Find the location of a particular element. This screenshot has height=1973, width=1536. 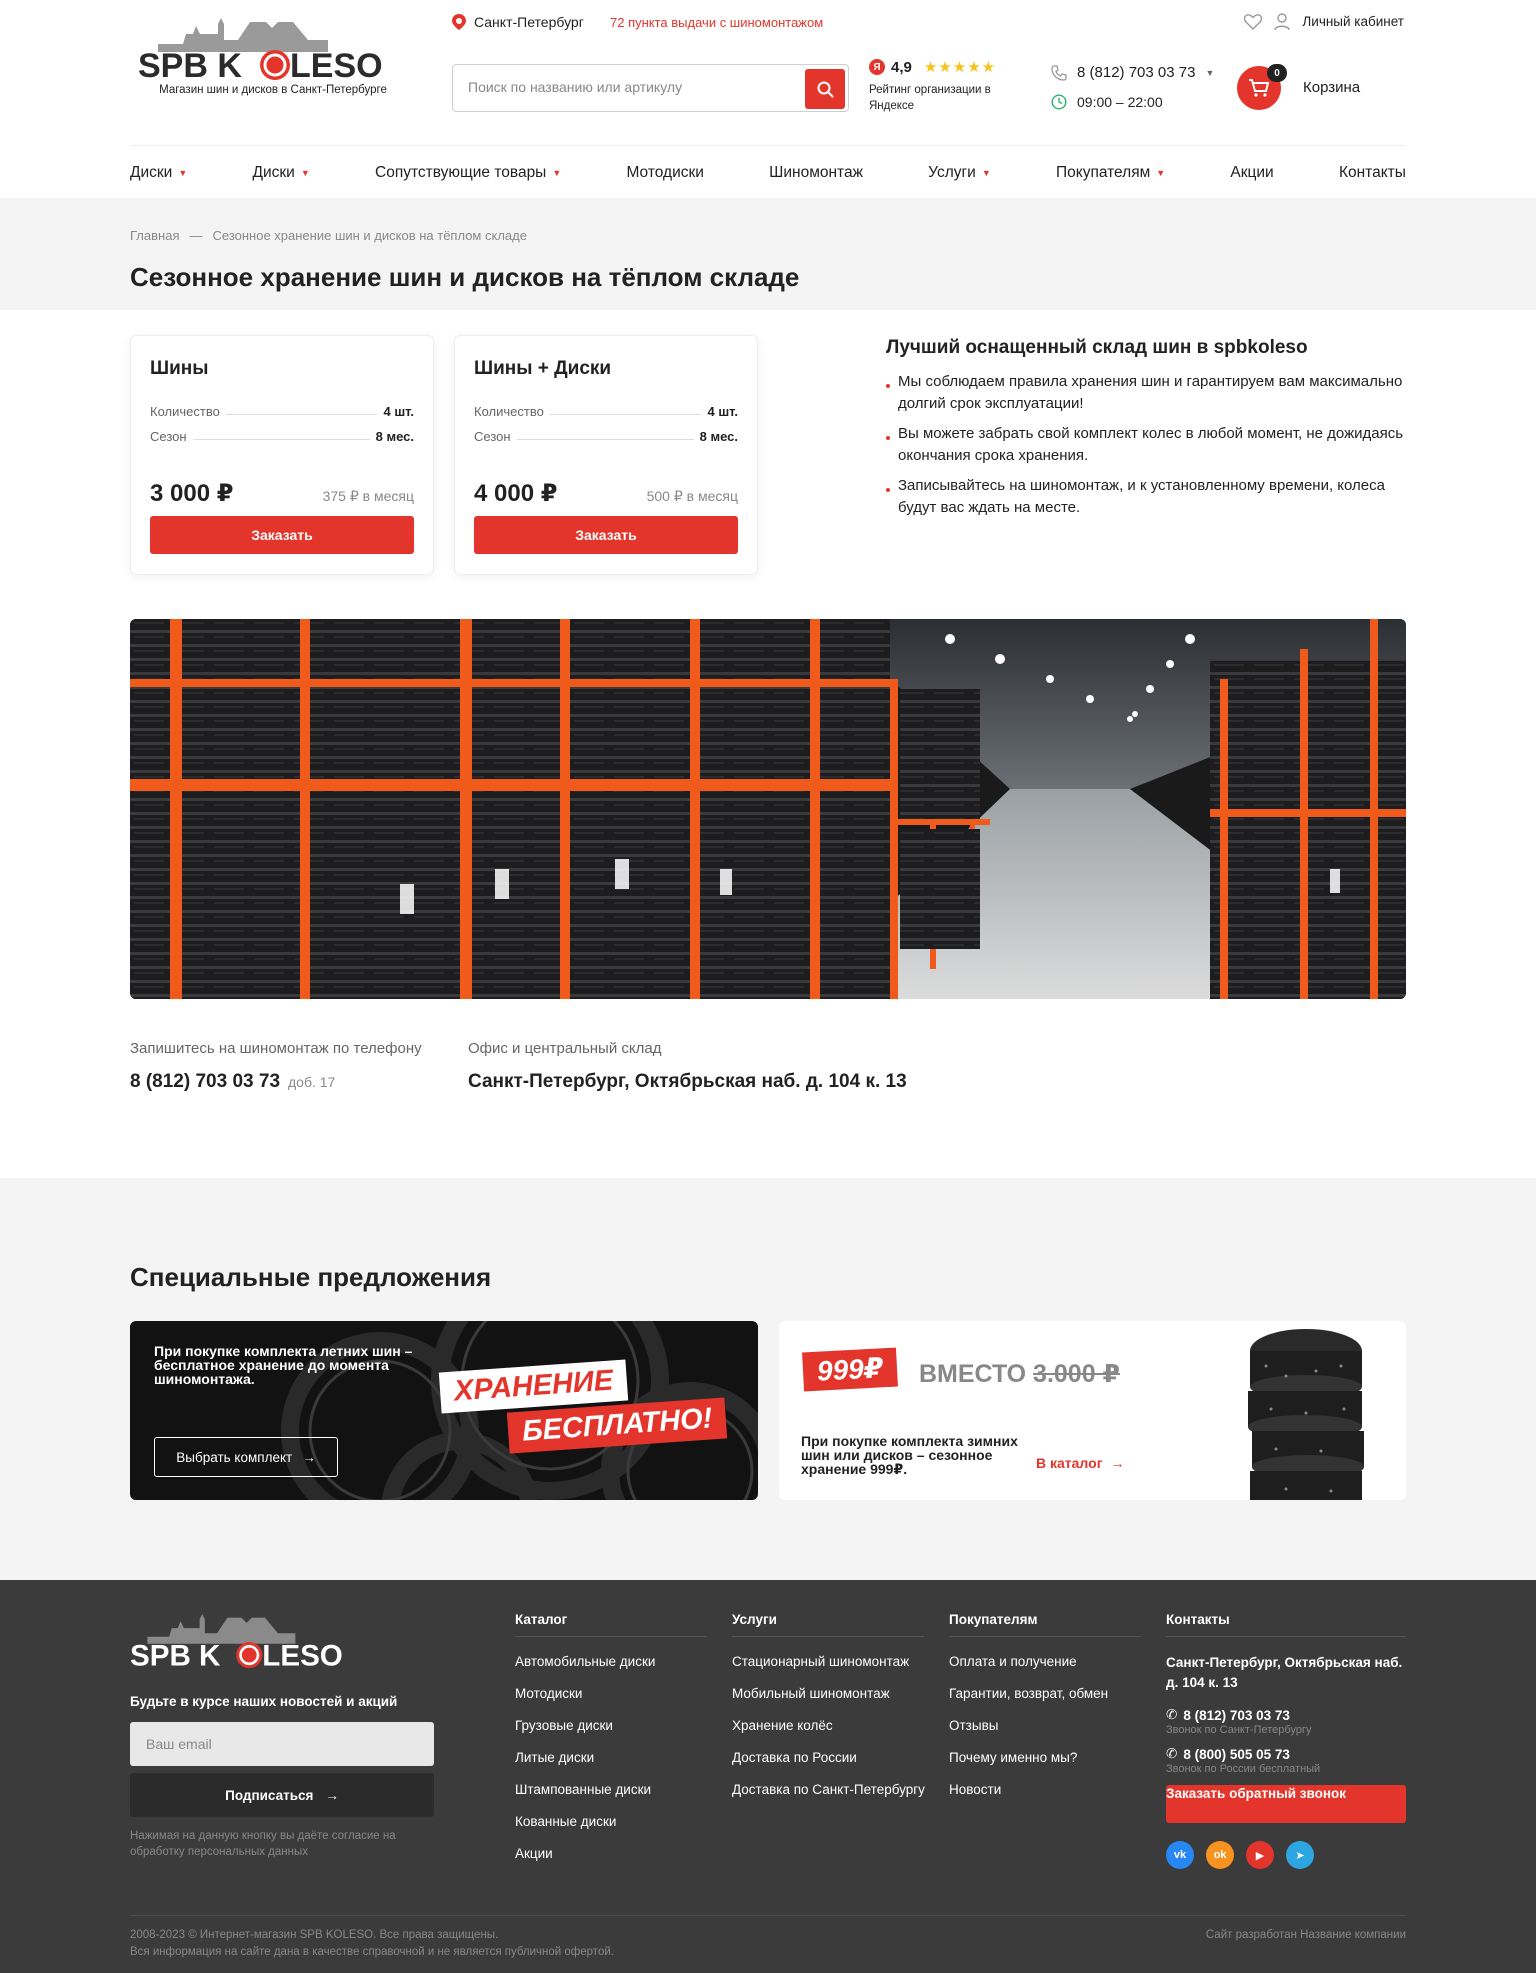

callback-button: Заказать обратный звонок is located at coordinates (1286, 1804).